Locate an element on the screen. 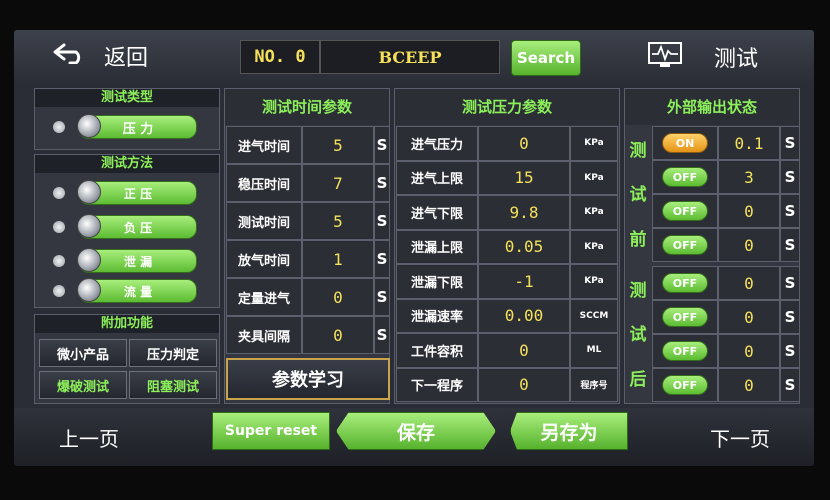 This screenshot has width=830, height=500. tiny-product-button: 微小产品 is located at coordinates (83, 353).